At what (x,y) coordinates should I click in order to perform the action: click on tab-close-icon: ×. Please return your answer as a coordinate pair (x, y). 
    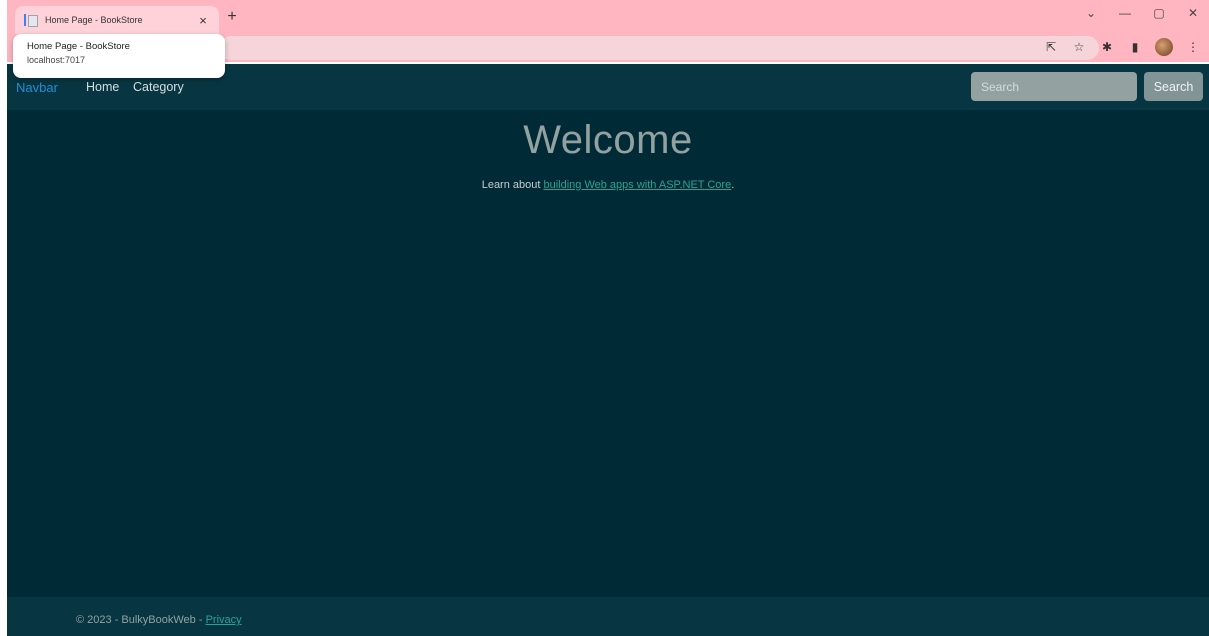
    Looking at the image, I should click on (203, 20).